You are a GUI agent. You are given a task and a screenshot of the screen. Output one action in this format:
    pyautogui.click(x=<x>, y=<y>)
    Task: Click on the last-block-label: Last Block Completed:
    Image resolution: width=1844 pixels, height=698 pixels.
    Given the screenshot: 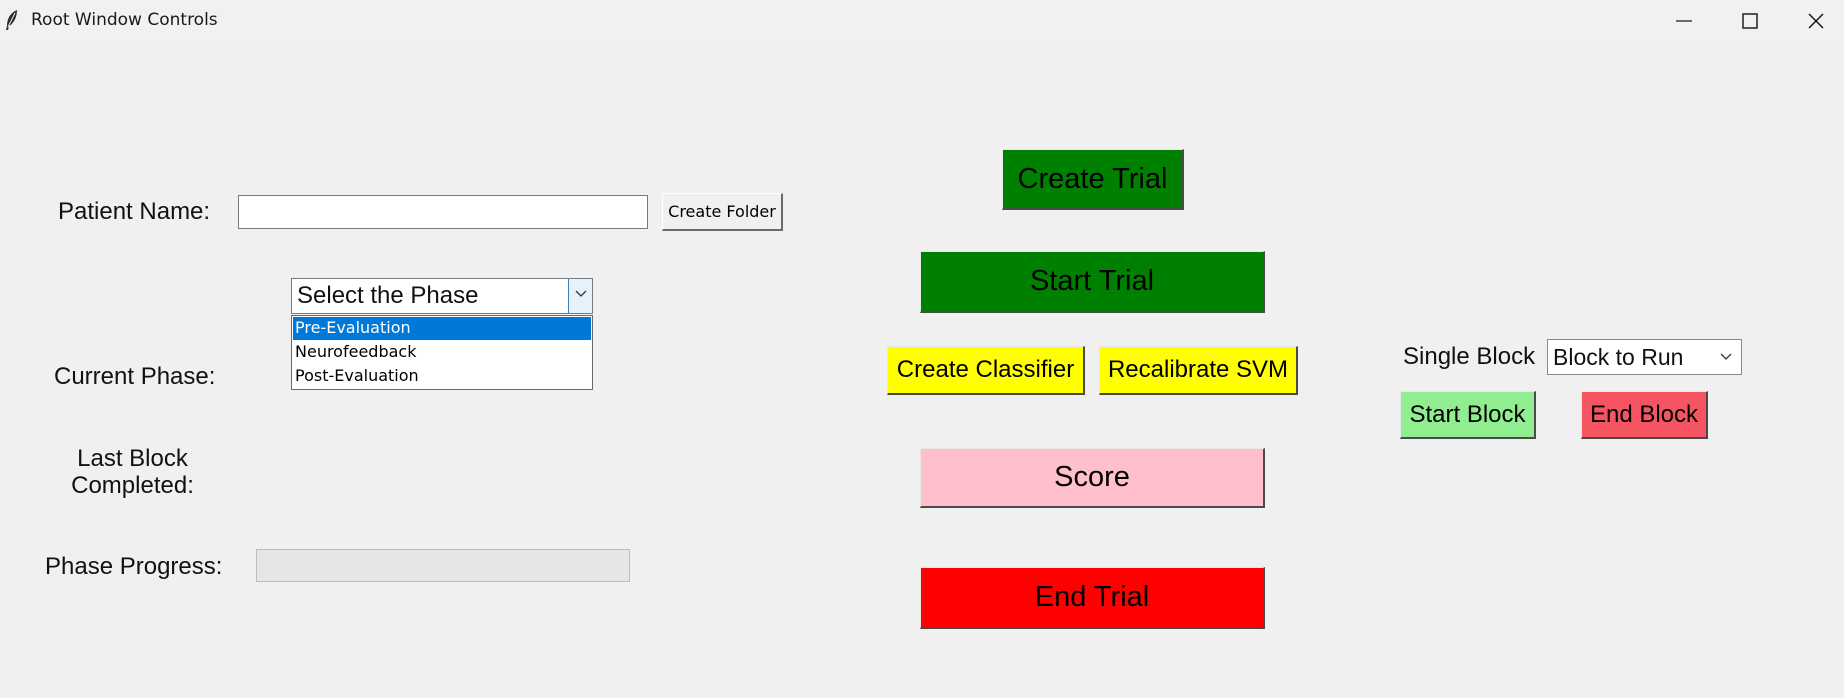 What is the action you would take?
    pyautogui.click(x=132, y=472)
    